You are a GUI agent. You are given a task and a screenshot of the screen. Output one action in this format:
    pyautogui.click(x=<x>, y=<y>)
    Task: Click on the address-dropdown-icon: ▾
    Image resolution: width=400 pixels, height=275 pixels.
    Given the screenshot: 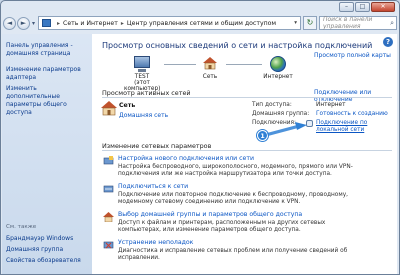 What is the action you would take?
    pyautogui.click(x=295, y=23)
    